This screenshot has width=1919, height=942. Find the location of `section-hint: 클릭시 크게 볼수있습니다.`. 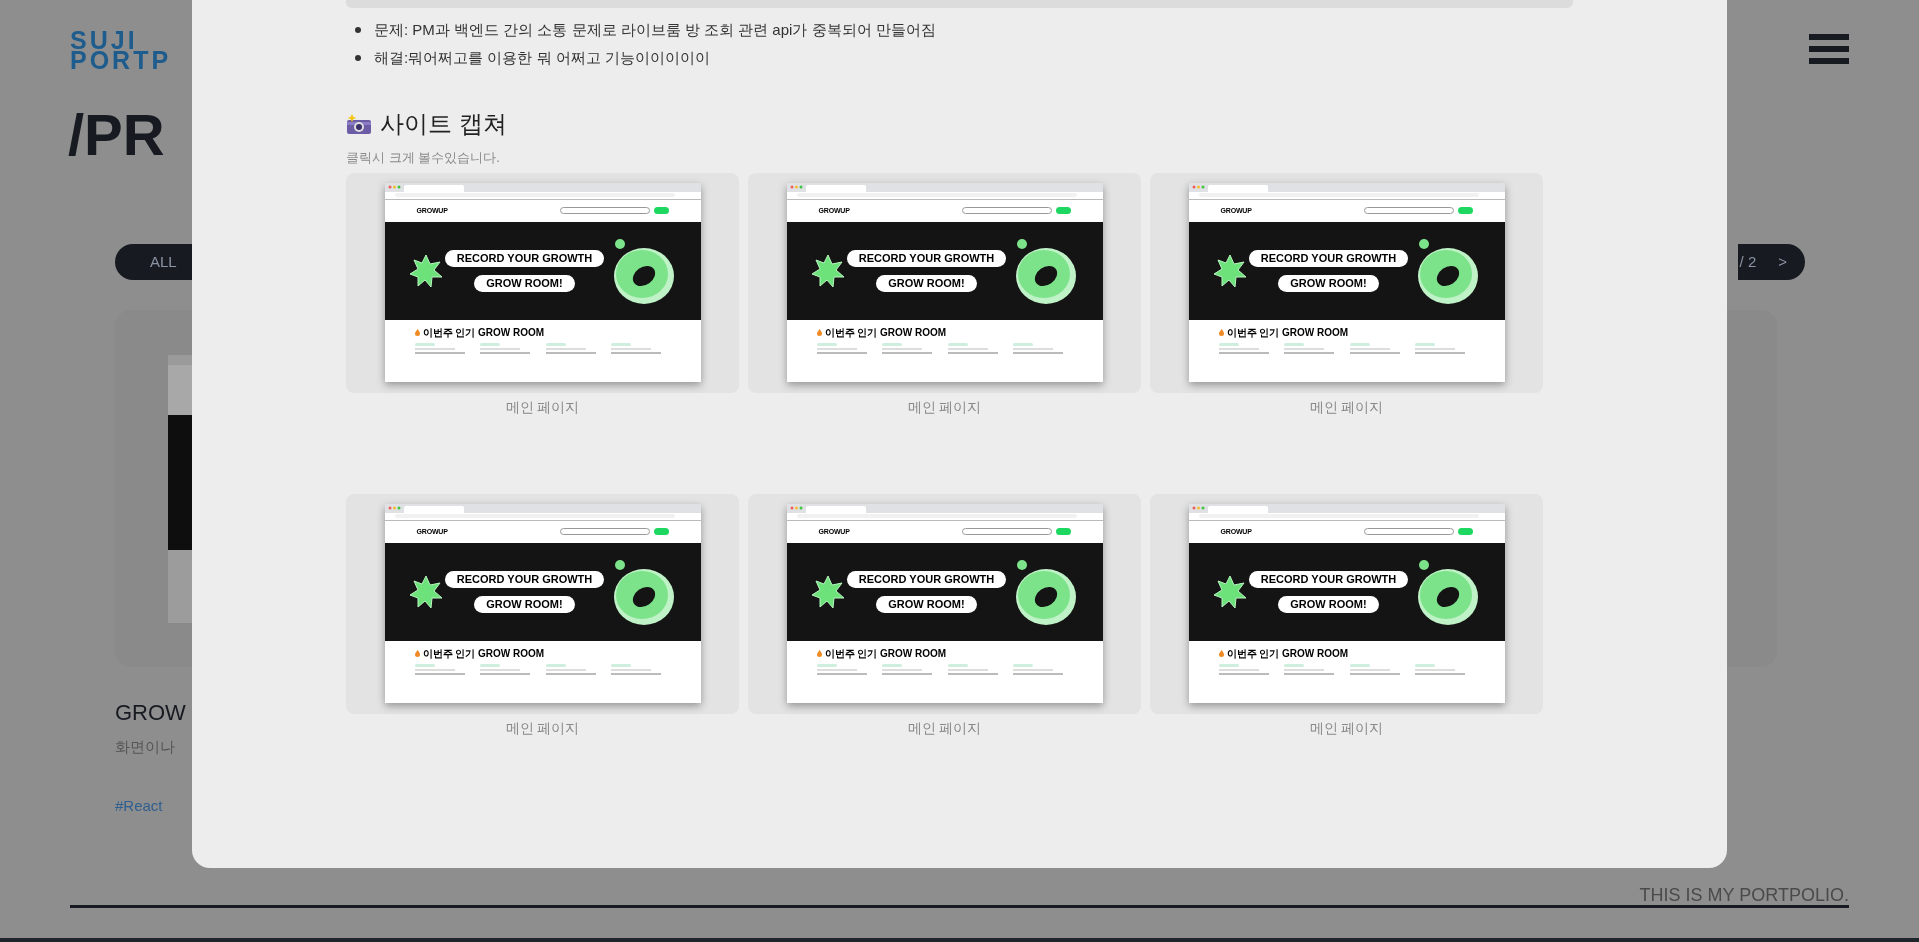

section-hint: 클릭시 크게 볼수있습니다. is located at coordinates (423, 158).